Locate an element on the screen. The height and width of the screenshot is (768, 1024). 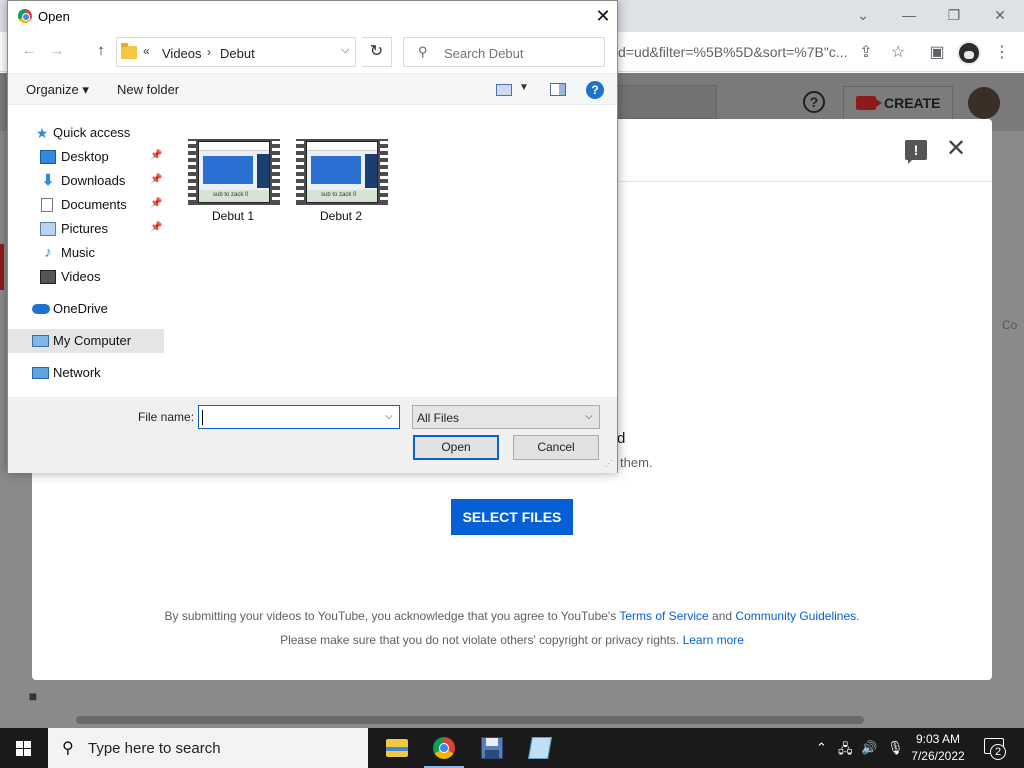
nav-item-music: ♪ Music is located at coordinates (86, 253).